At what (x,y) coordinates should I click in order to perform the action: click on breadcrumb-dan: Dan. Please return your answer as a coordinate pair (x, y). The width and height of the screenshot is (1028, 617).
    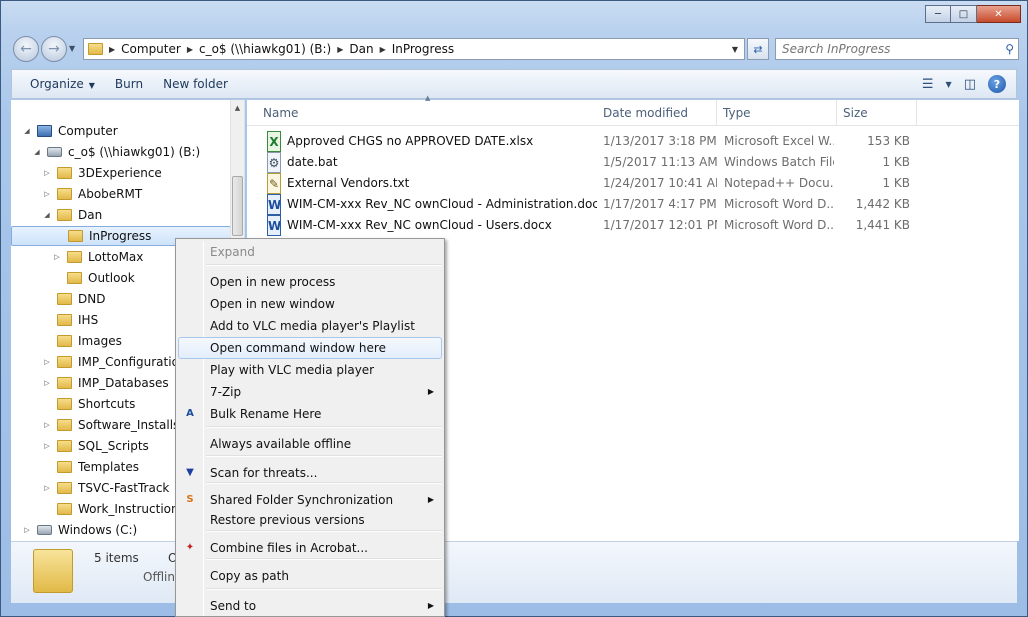
    Looking at the image, I should click on (361, 49).